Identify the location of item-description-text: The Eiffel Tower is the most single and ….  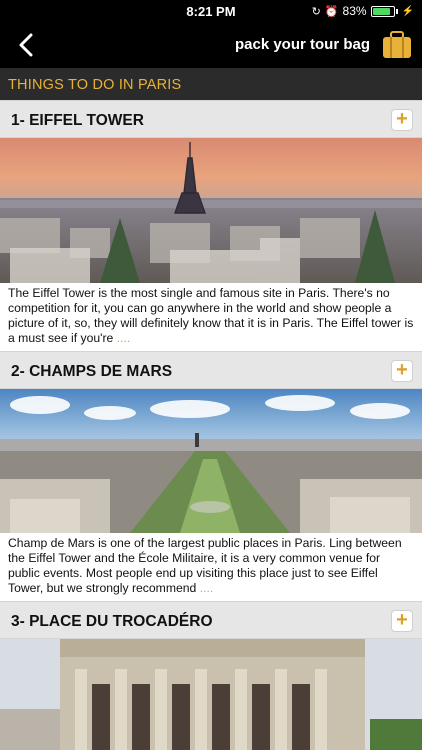
(211, 315).